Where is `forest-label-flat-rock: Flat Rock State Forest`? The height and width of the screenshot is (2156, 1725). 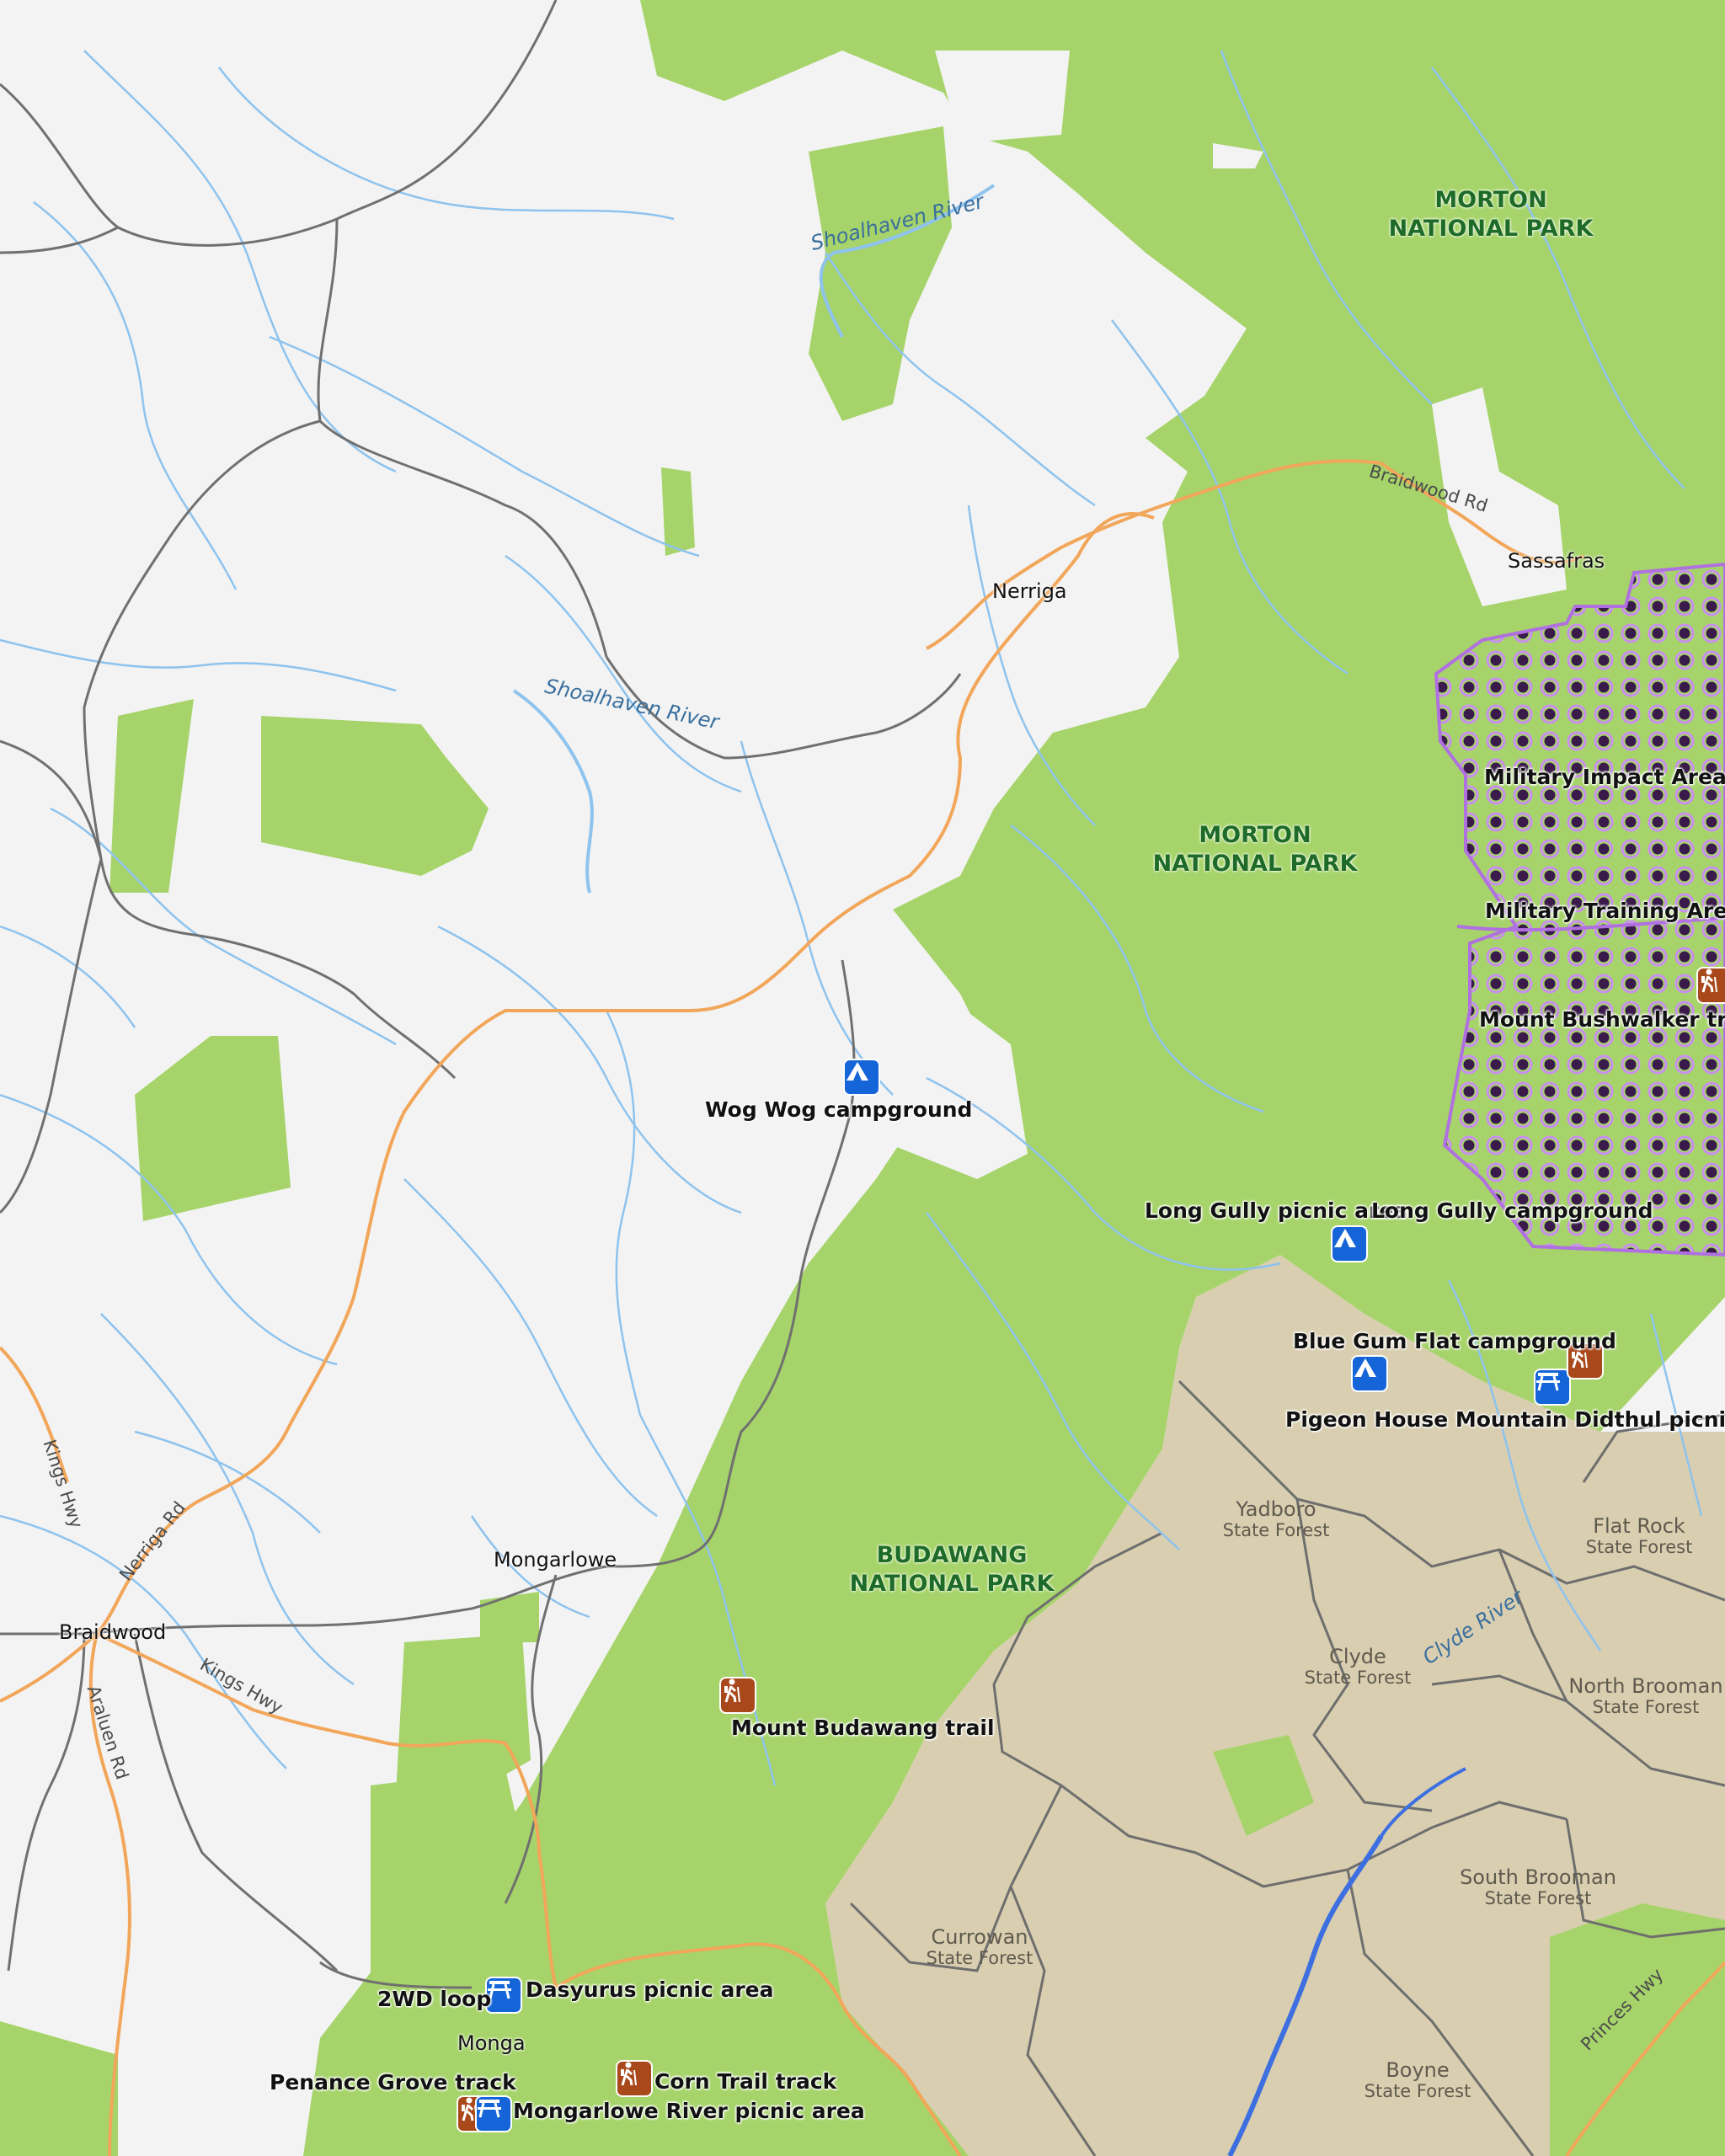 forest-label-flat-rock: Flat Rock State Forest is located at coordinates (1639, 1537).